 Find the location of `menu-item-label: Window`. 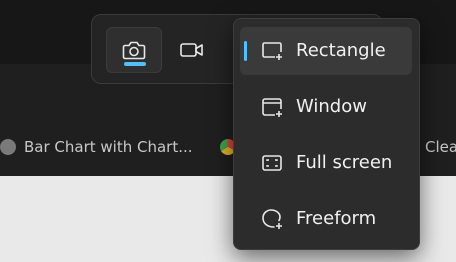

menu-item-label: Window is located at coordinates (331, 106).